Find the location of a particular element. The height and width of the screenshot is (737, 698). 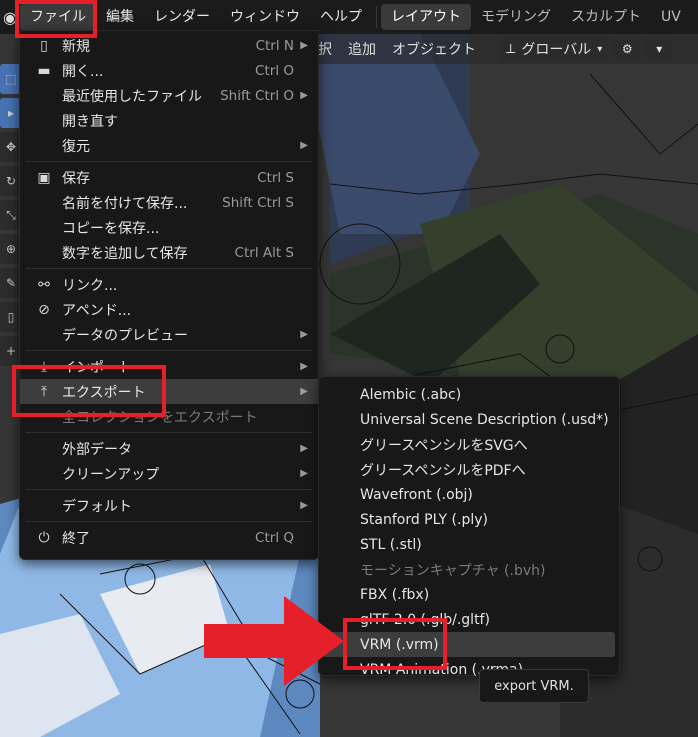

file-menu-item: データのプレビュー ▶ is located at coordinates (169, 334).